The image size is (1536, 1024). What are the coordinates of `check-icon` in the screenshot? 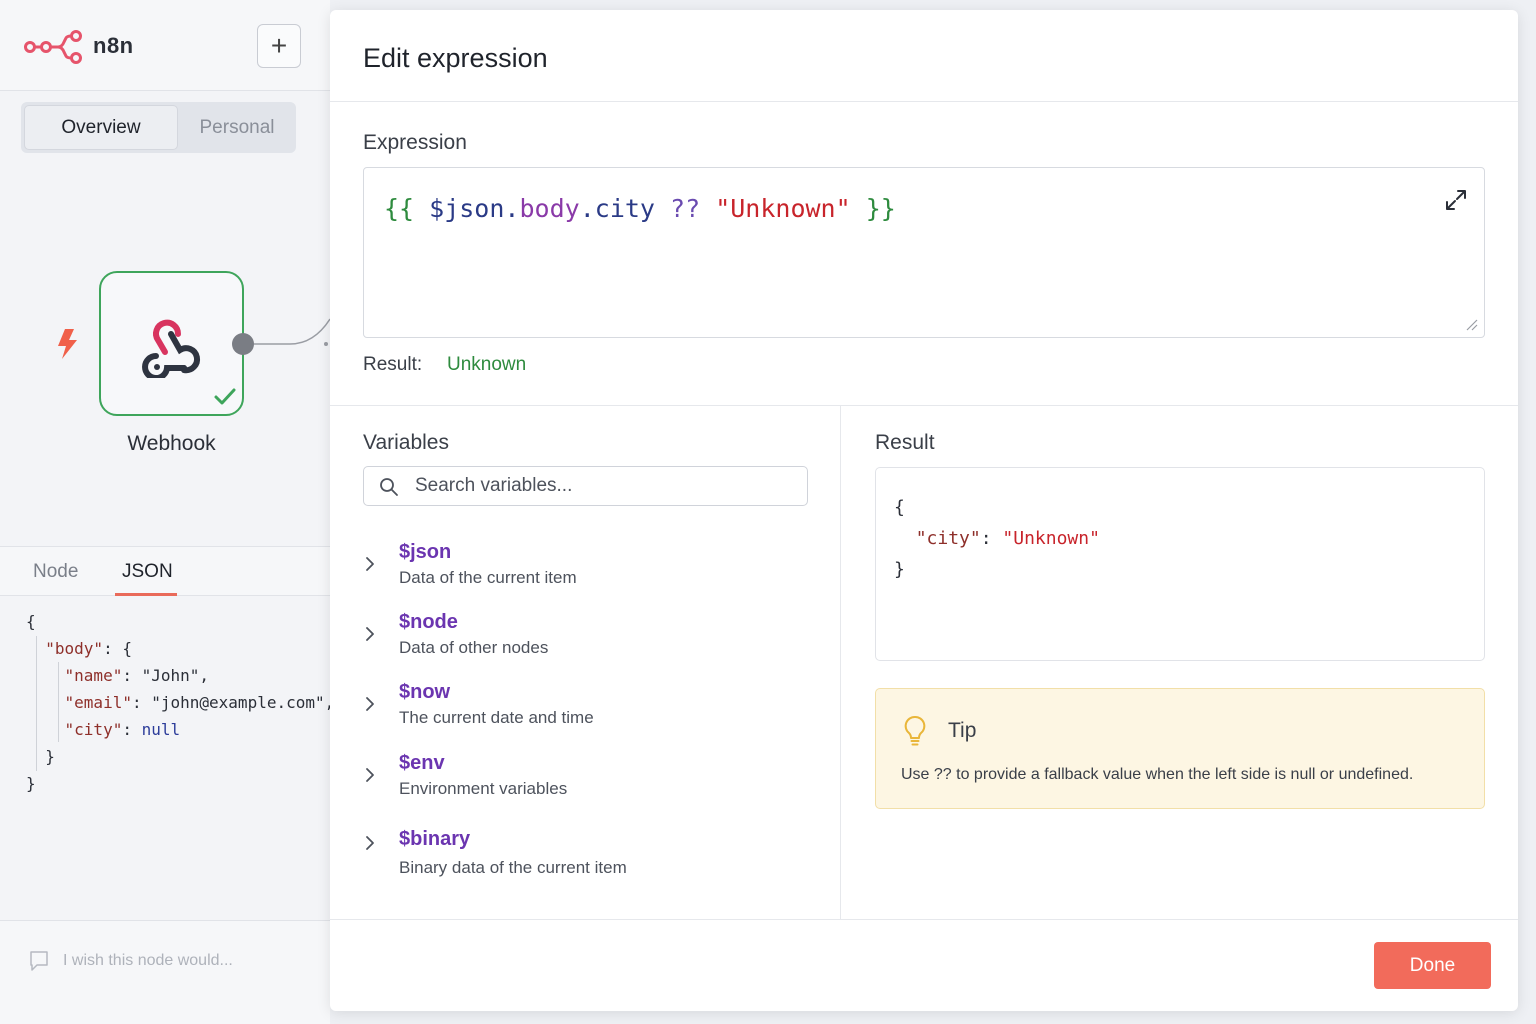 It's located at (225, 396).